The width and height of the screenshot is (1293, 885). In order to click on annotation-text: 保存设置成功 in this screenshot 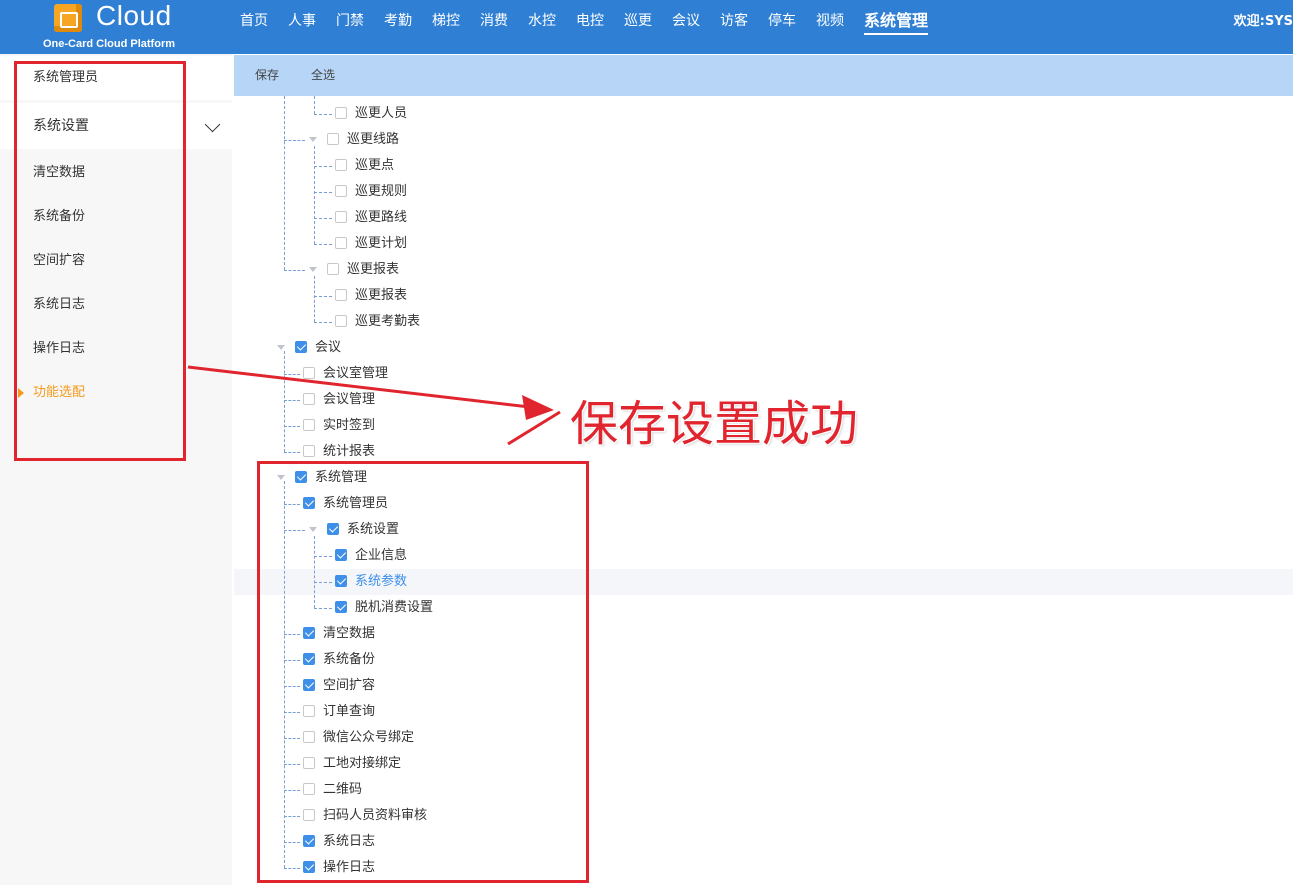, I will do `click(714, 424)`.